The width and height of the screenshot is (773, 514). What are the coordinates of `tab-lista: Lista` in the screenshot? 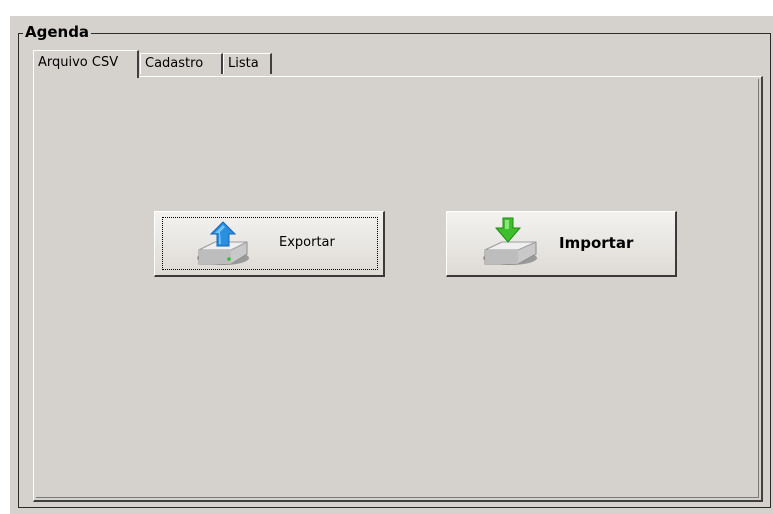 It's located at (247, 63).